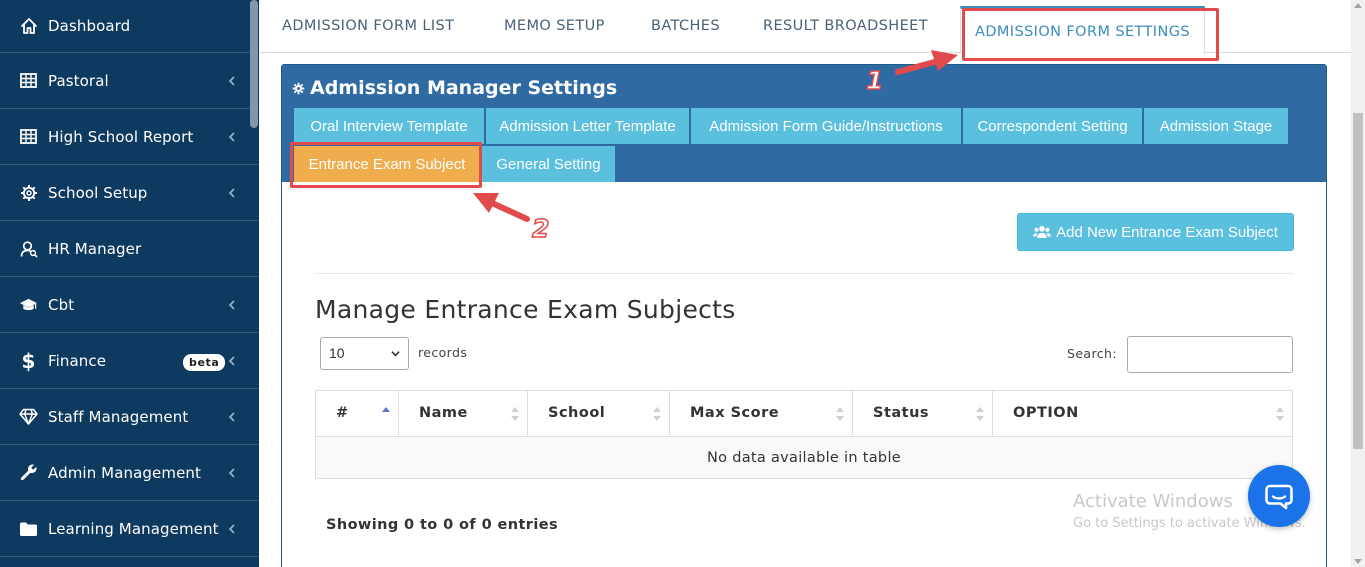  Describe the element at coordinates (1153, 501) in the screenshot. I see `activate-windows-title: Activate Windows` at that location.